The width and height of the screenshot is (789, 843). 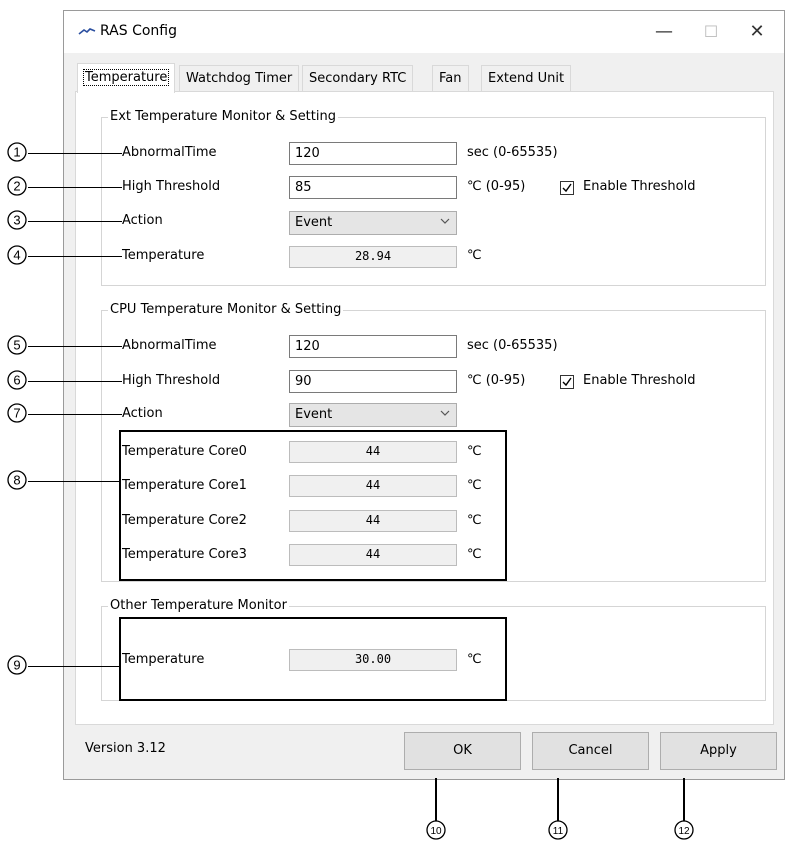 I want to click on callout-8-marker: 8, so click(x=17, y=480).